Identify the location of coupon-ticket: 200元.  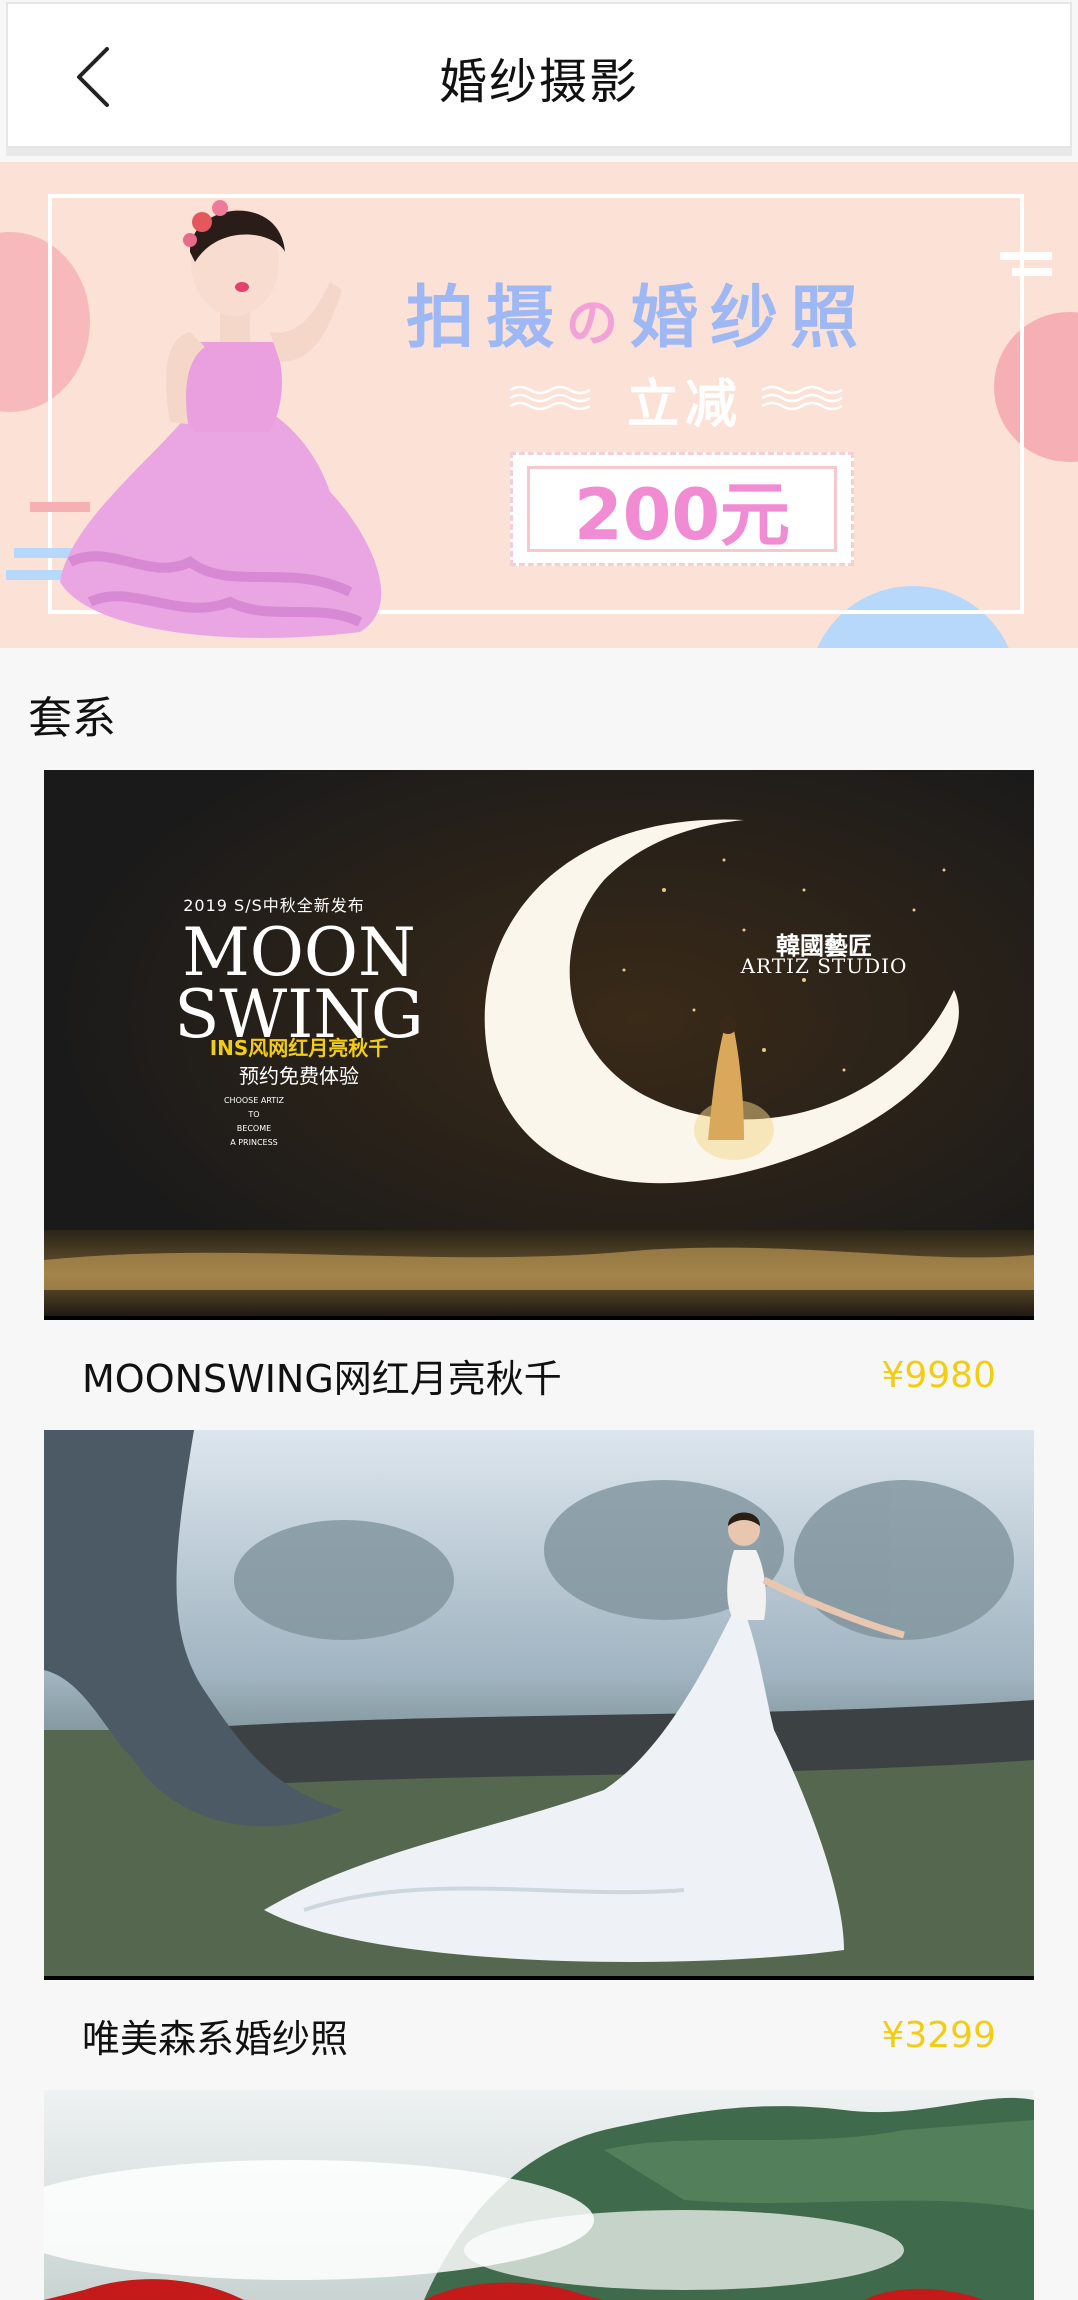
(682, 509).